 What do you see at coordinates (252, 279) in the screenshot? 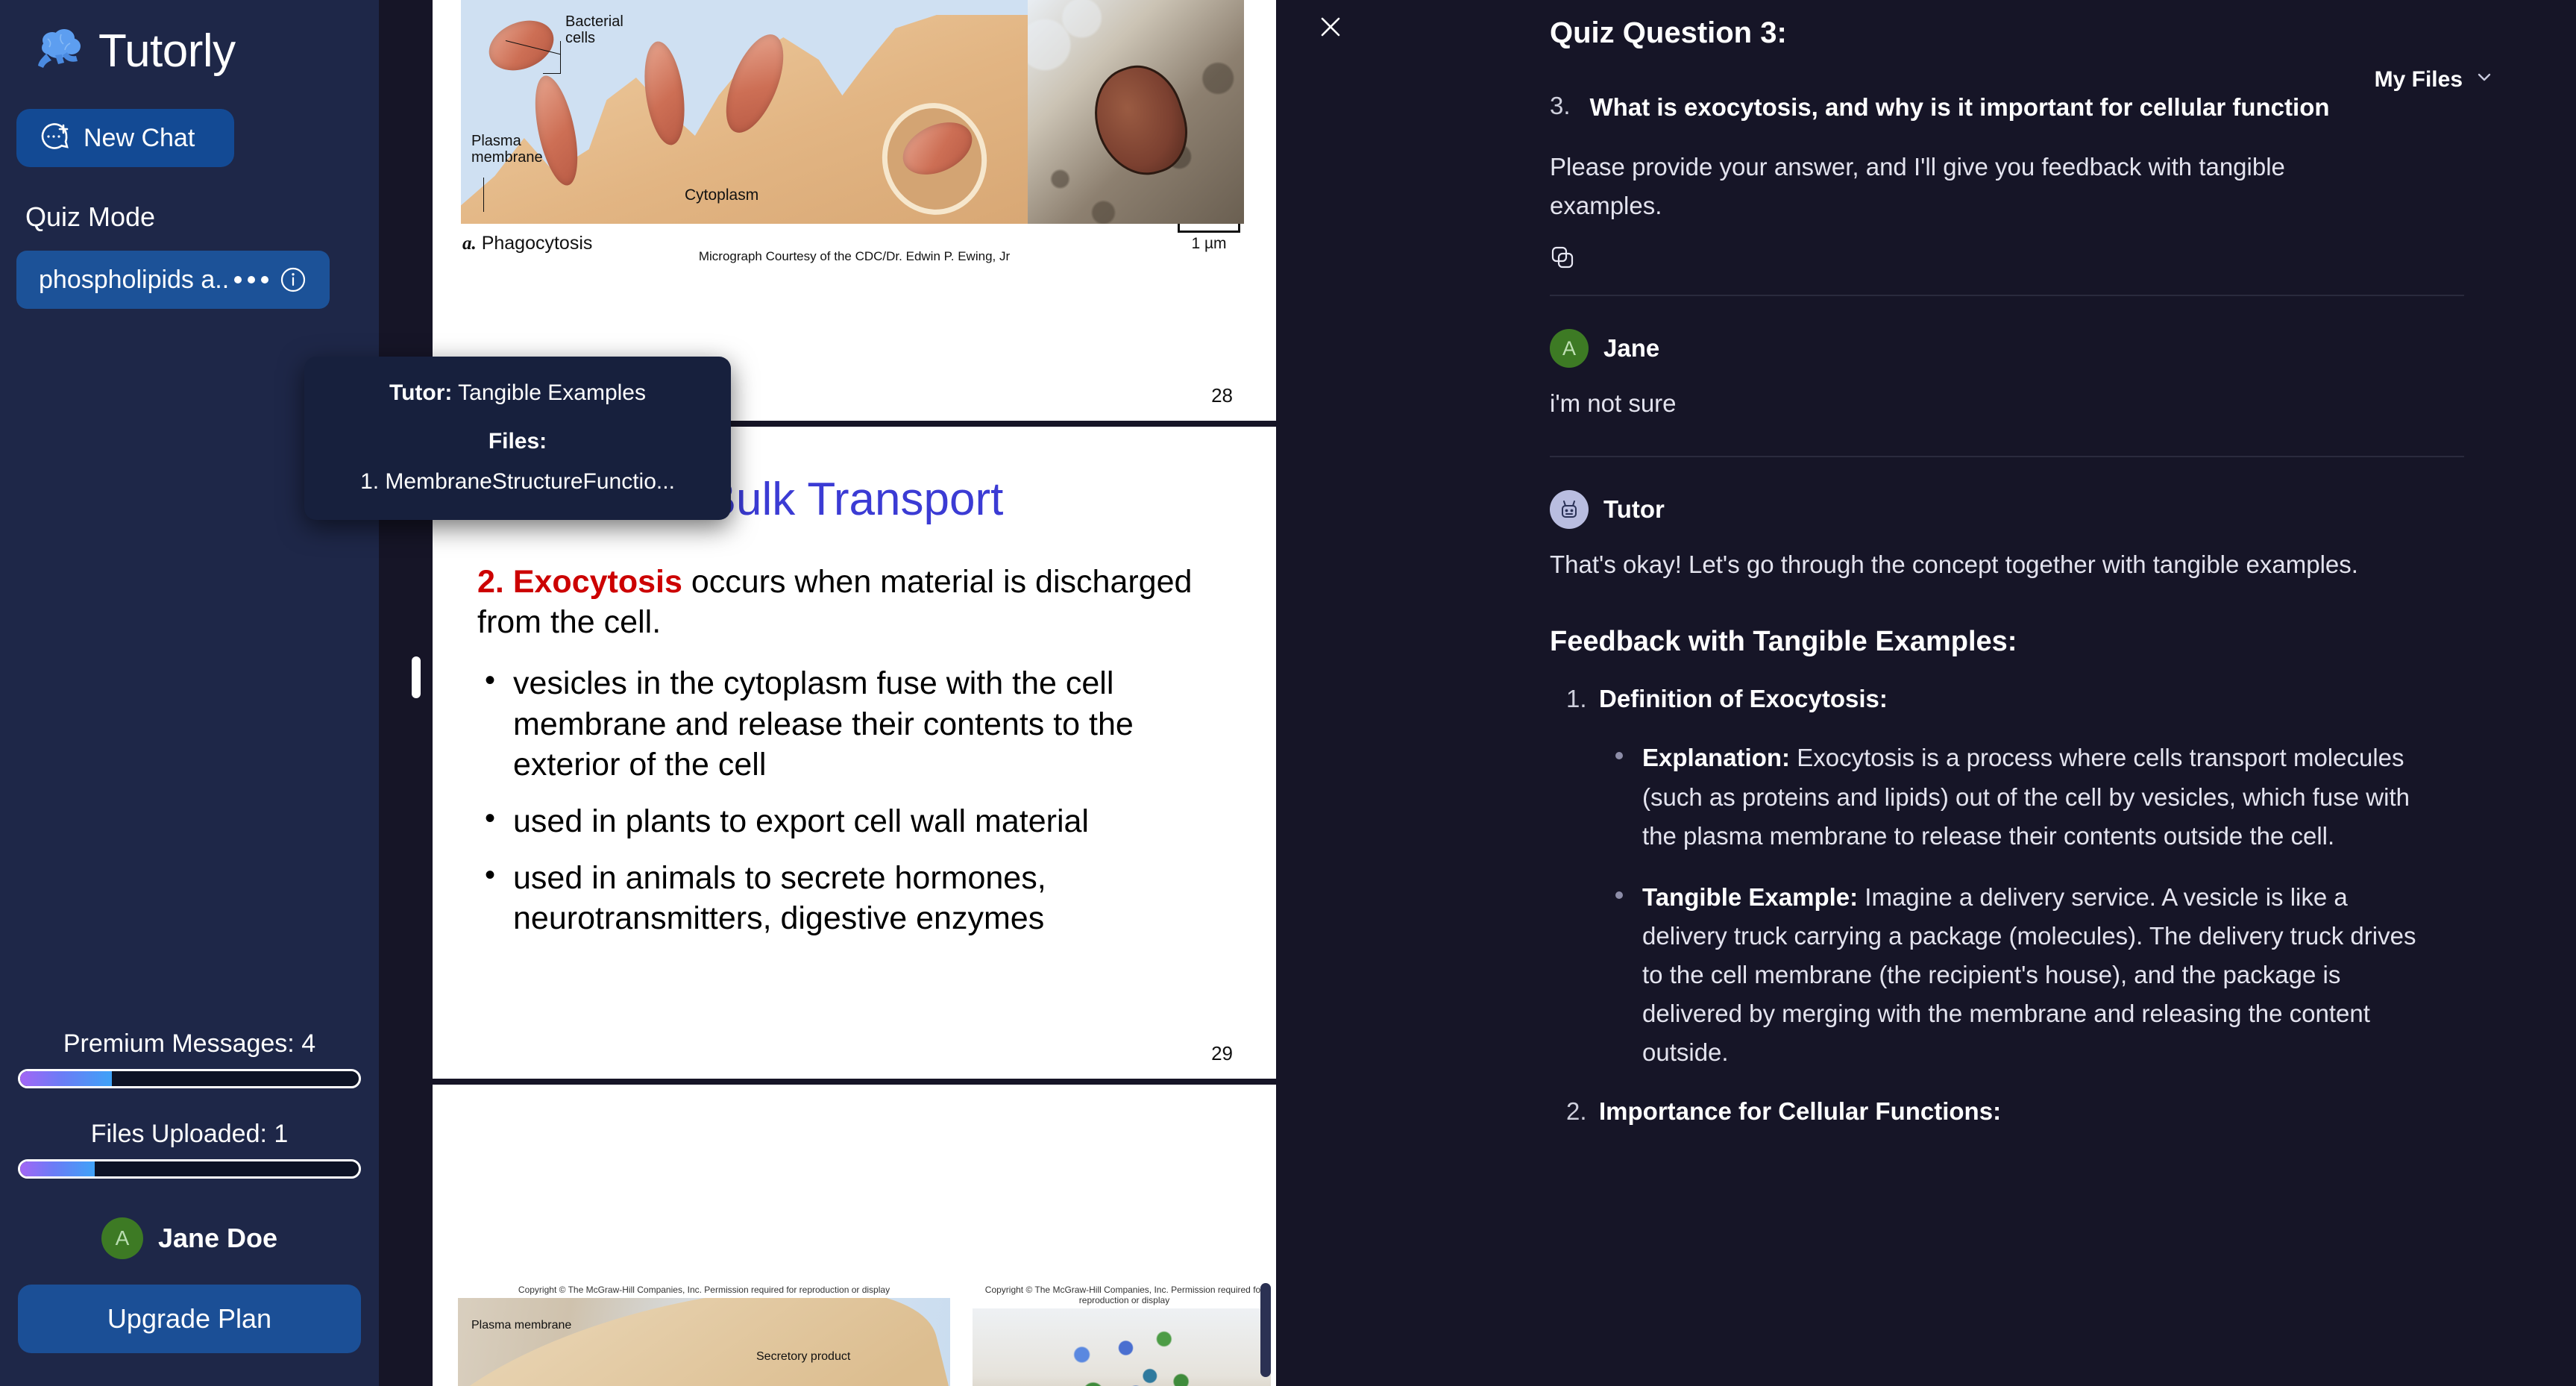
I see `ellipsis-icon` at bounding box center [252, 279].